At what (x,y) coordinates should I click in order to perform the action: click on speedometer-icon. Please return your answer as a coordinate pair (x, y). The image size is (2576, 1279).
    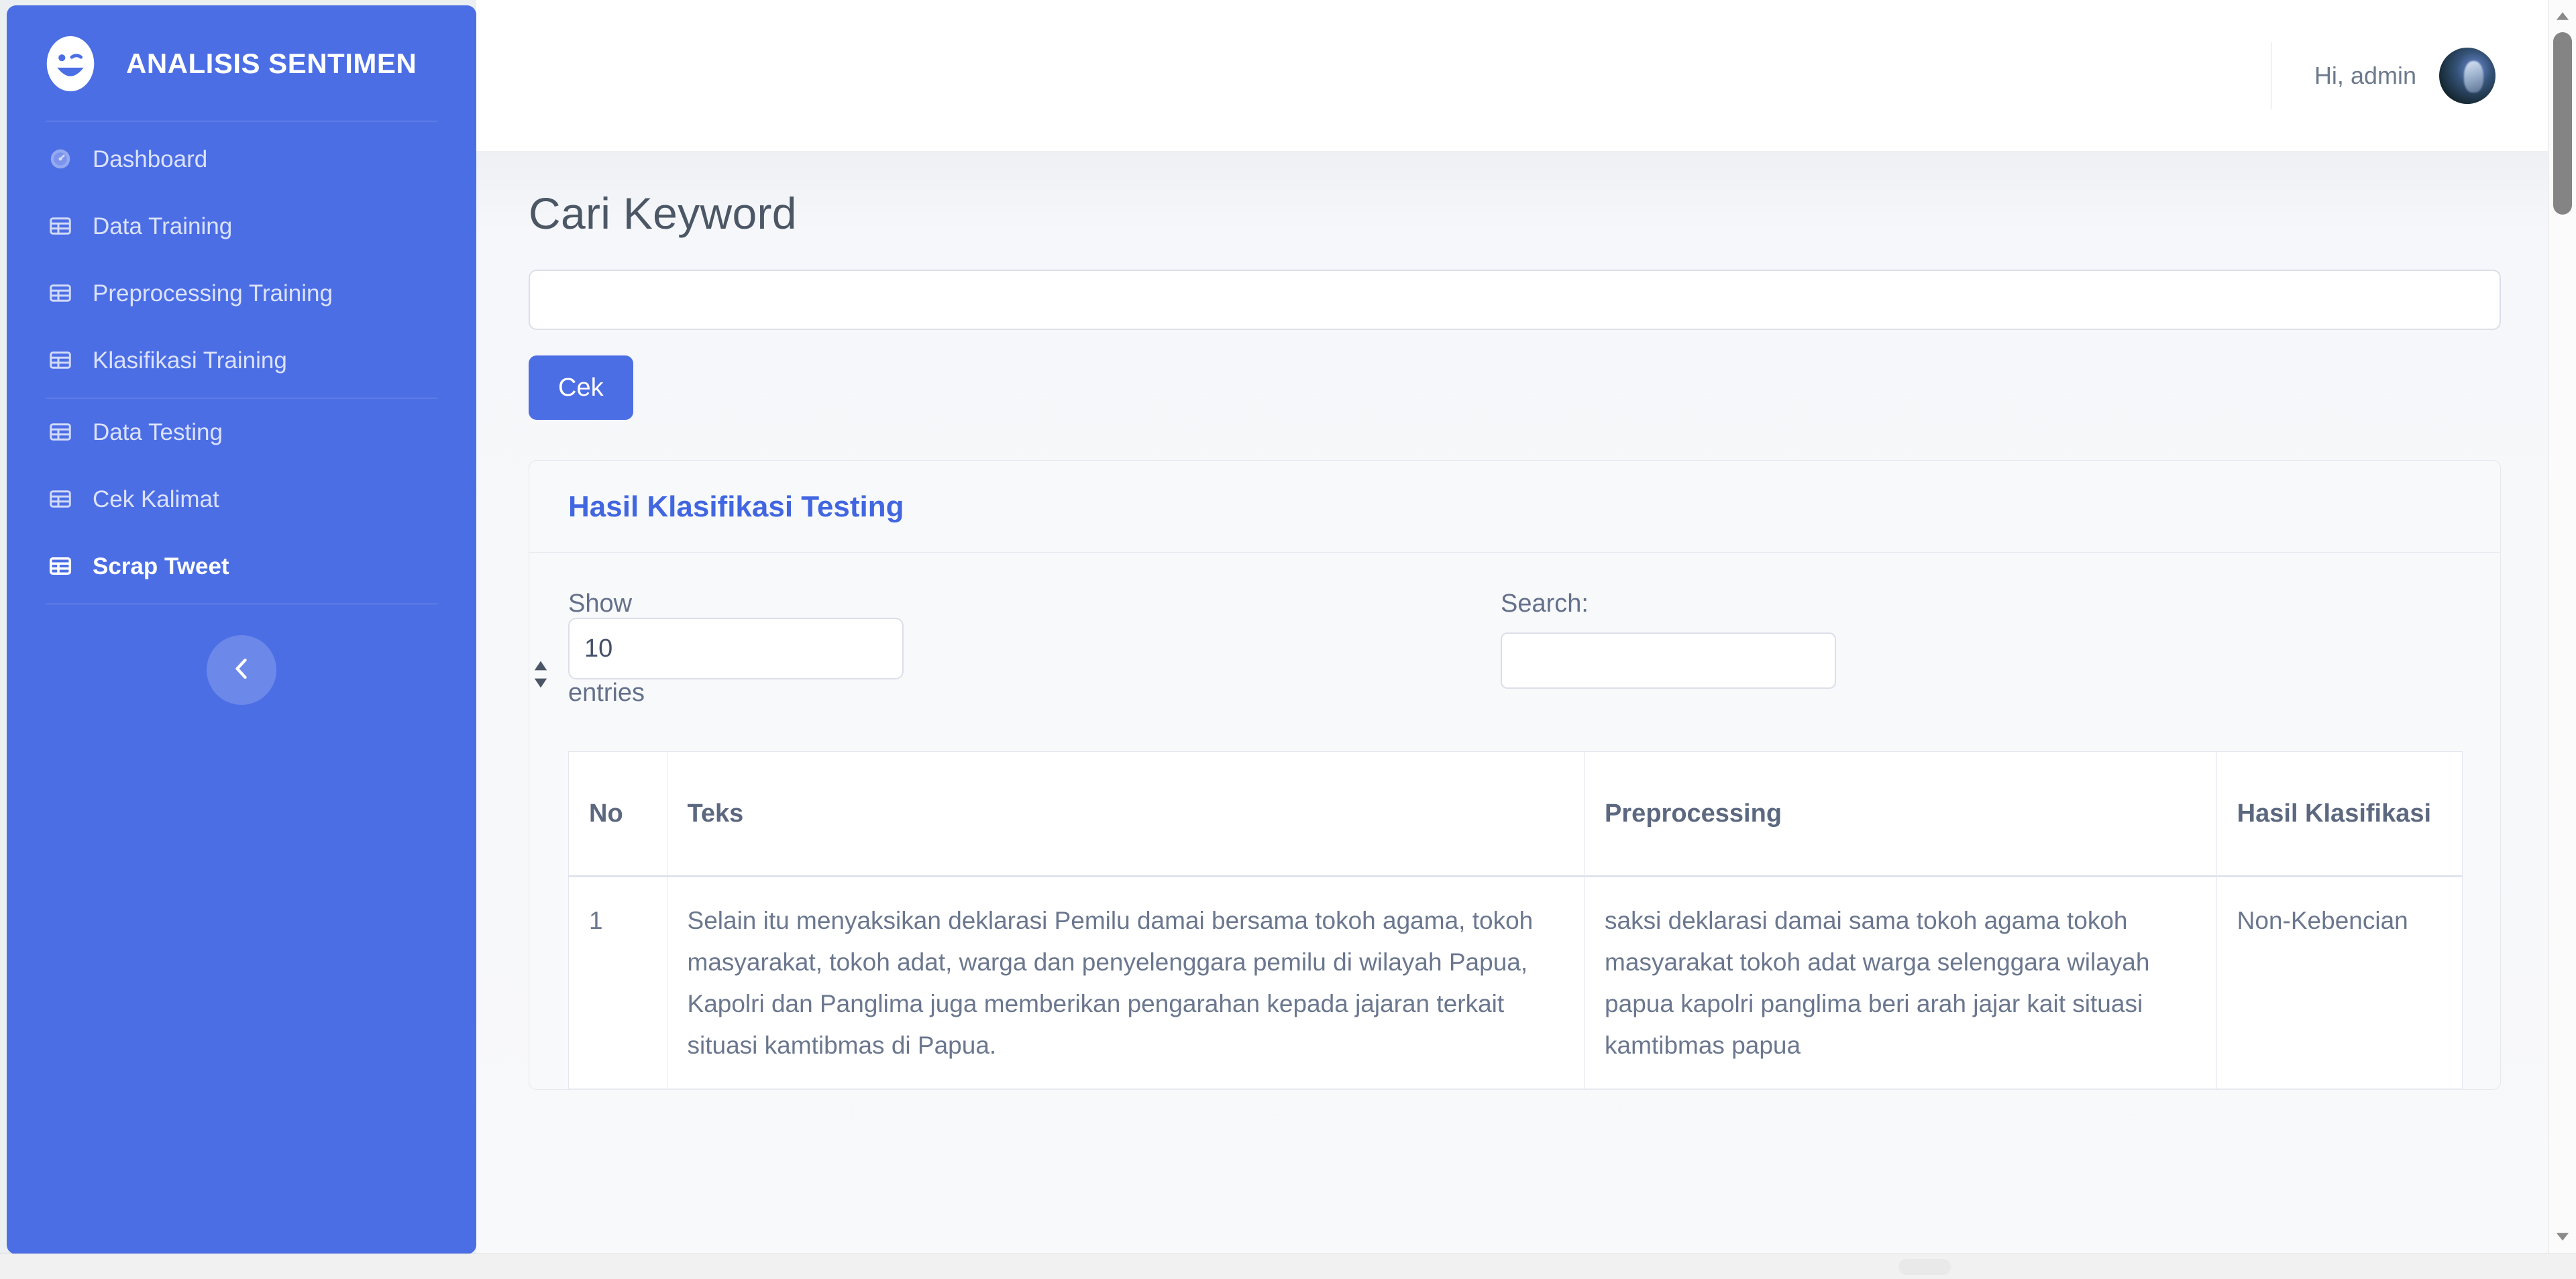
    Looking at the image, I should click on (60, 159).